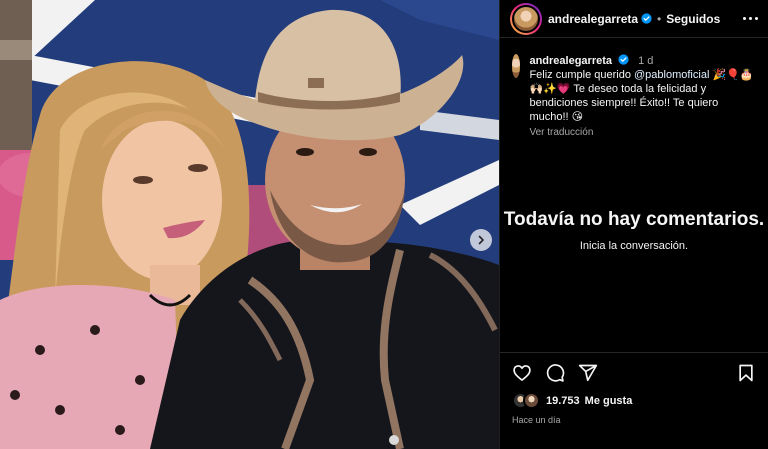 The width and height of the screenshot is (768, 449). I want to click on bookmark-icon, so click(746, 373).